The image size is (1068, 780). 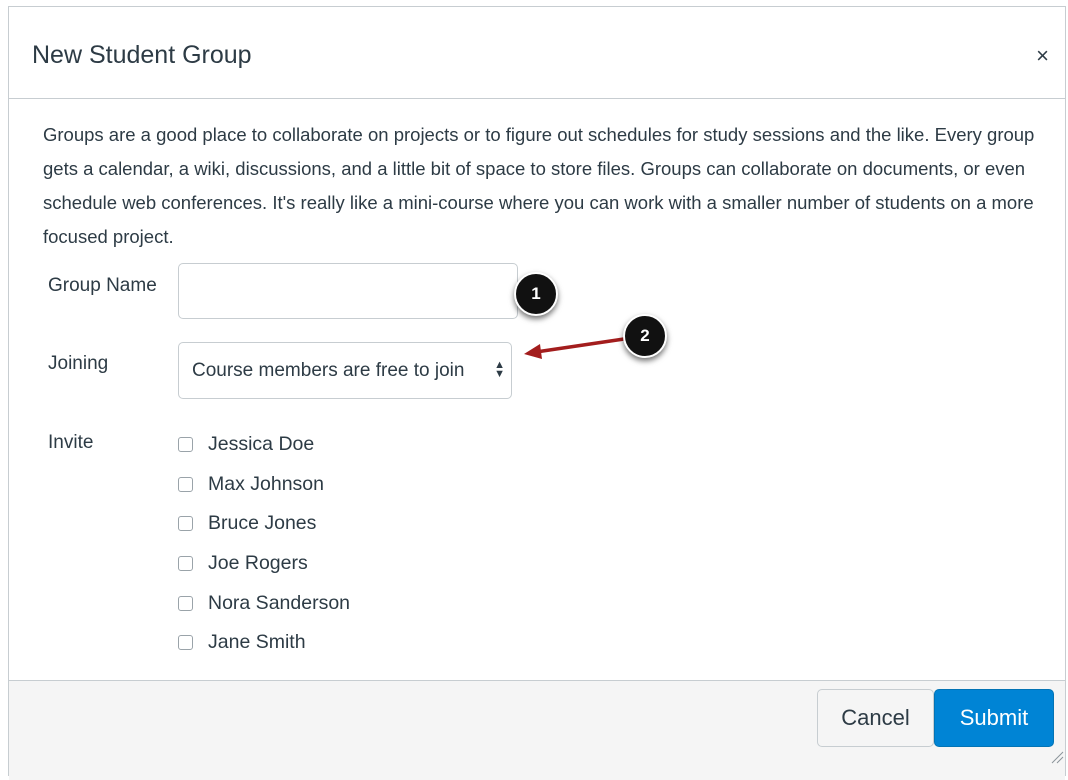 I want to click on invite-item: Nora Sanderson, so click(x=264, y=603).